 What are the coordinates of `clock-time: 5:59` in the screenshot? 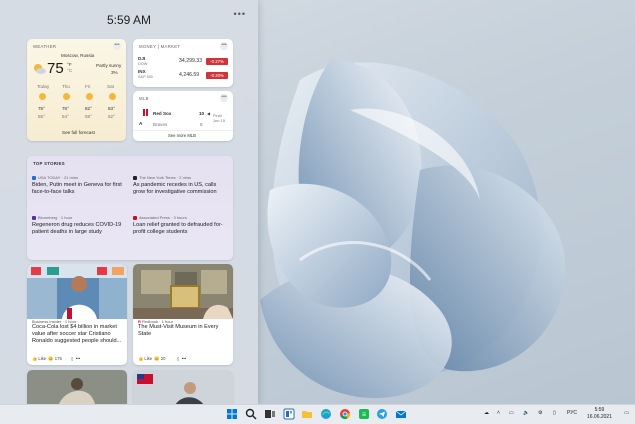 It's located at (599, 410).